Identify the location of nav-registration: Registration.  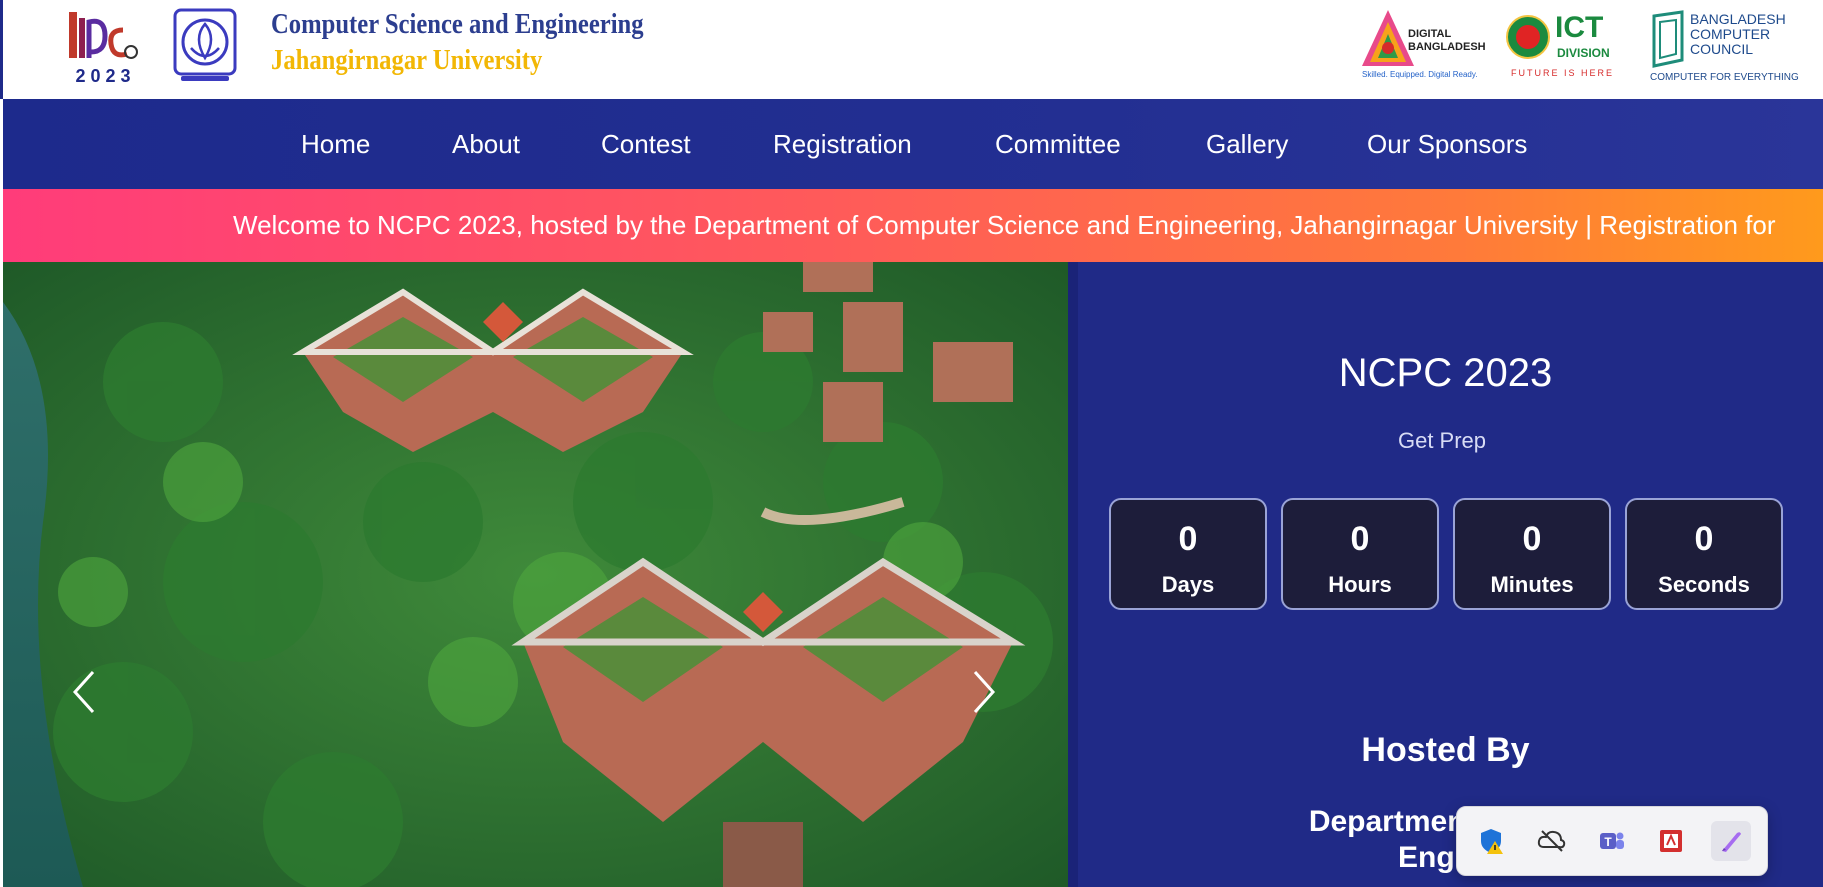
(842, 144).